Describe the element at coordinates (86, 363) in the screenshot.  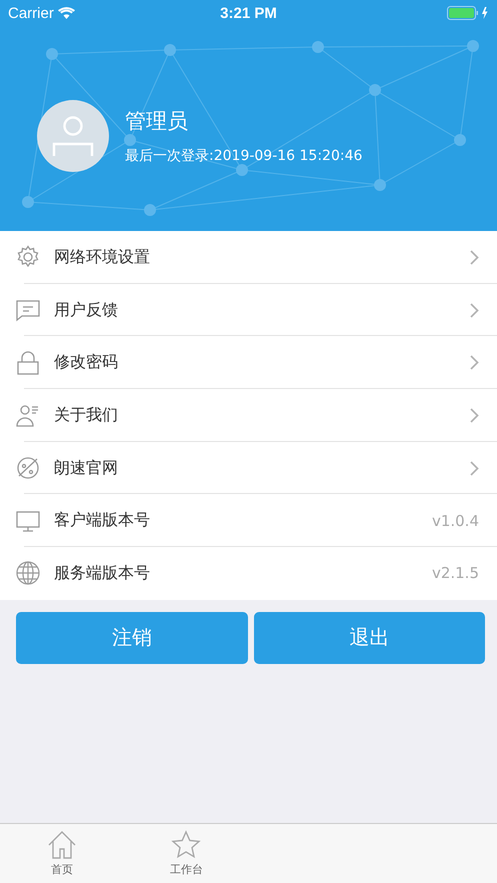
I see `menu-label: 修改密码` at that location.